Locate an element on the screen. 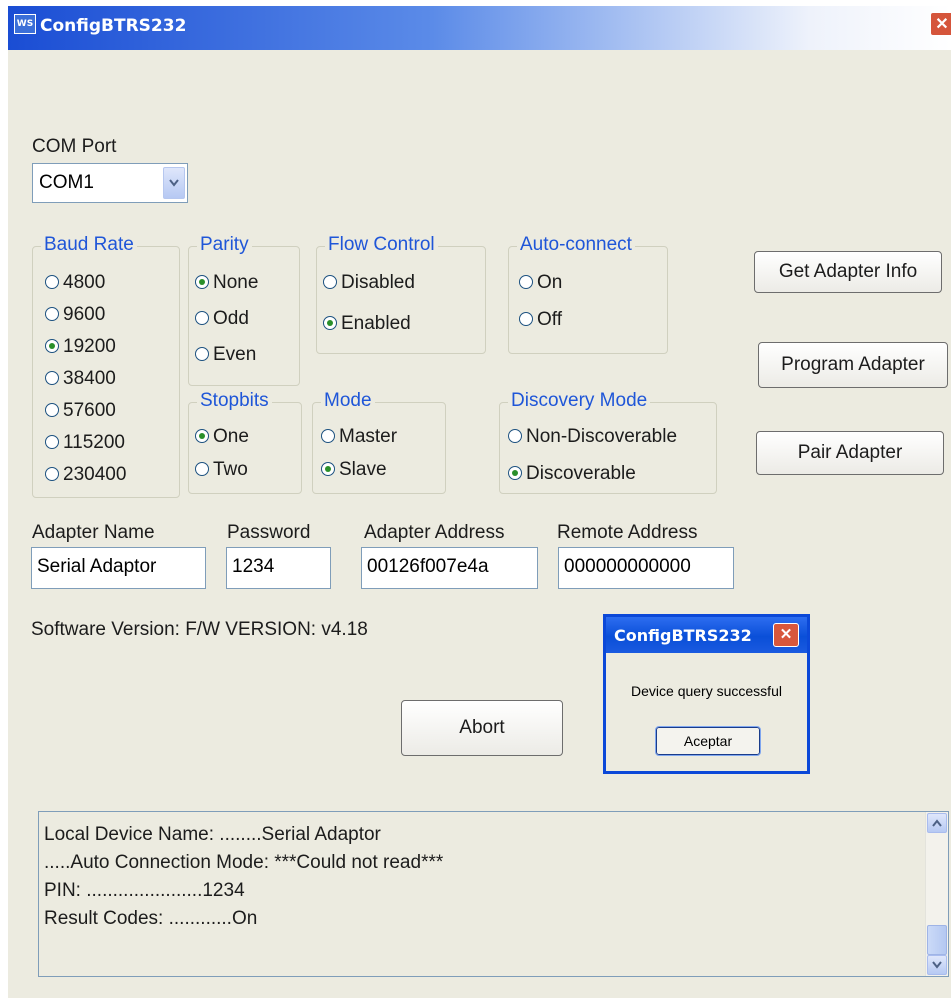 This screenshot has height=998, width=951. scrollbar-thumb is located at coordinates (937, 940).